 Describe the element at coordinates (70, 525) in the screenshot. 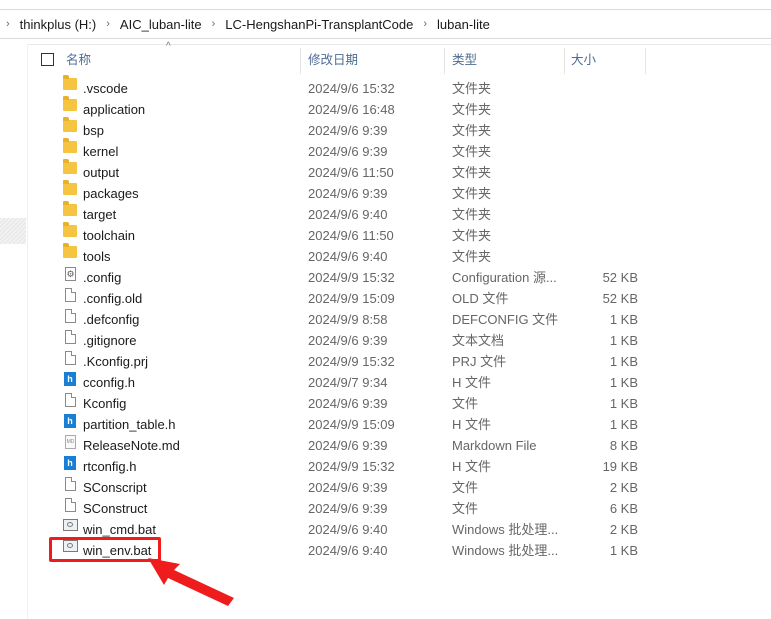

I see `batch-file-icon` at that location.